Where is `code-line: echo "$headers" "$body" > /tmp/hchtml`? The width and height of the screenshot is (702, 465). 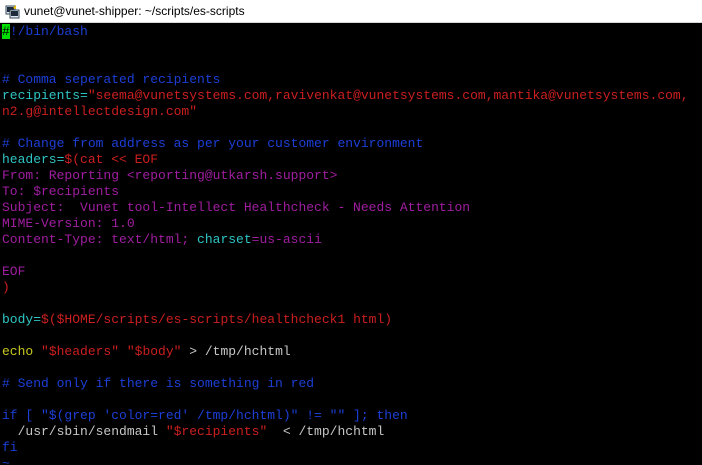
code-line: echo "$headers" "$body" > /tmp/hchtml is located at coordinates (146, 352).